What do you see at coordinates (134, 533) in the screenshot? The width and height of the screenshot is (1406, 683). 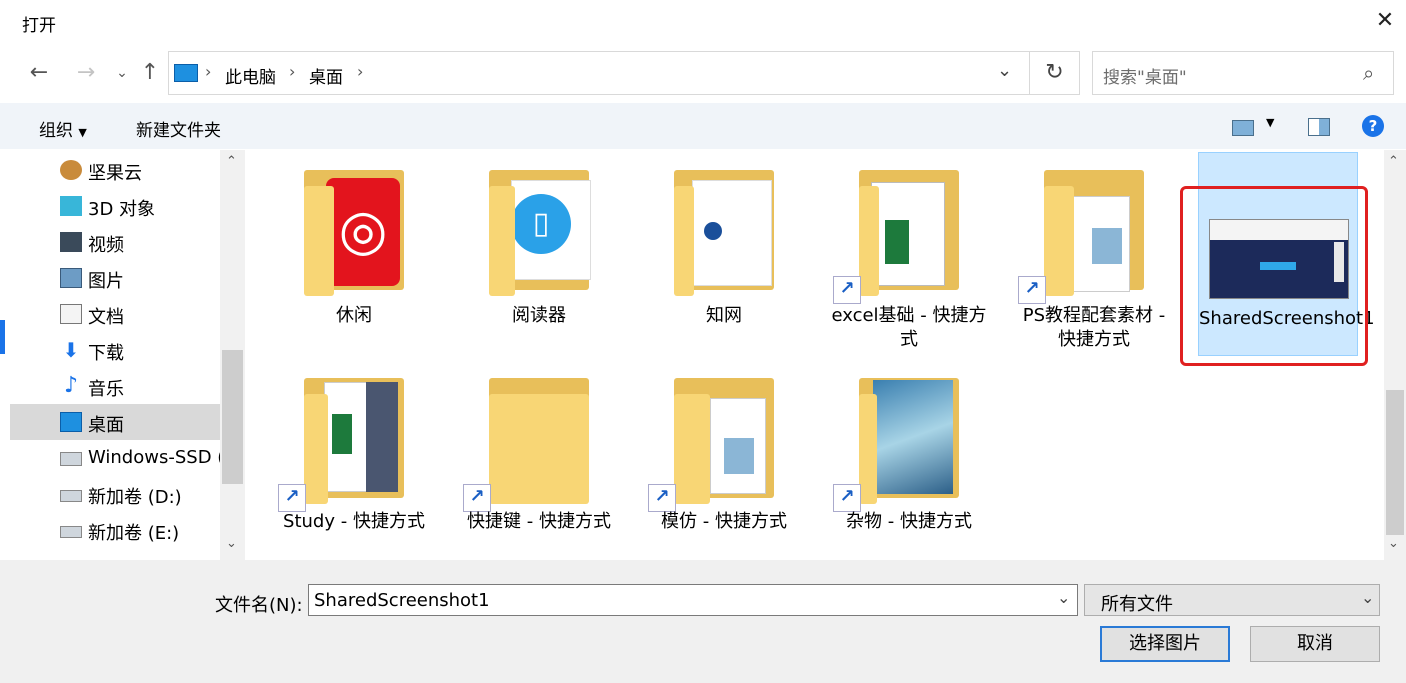 I see `sidebar-item-label: 新加卷 (E:)` at bounding box center [134, 533].